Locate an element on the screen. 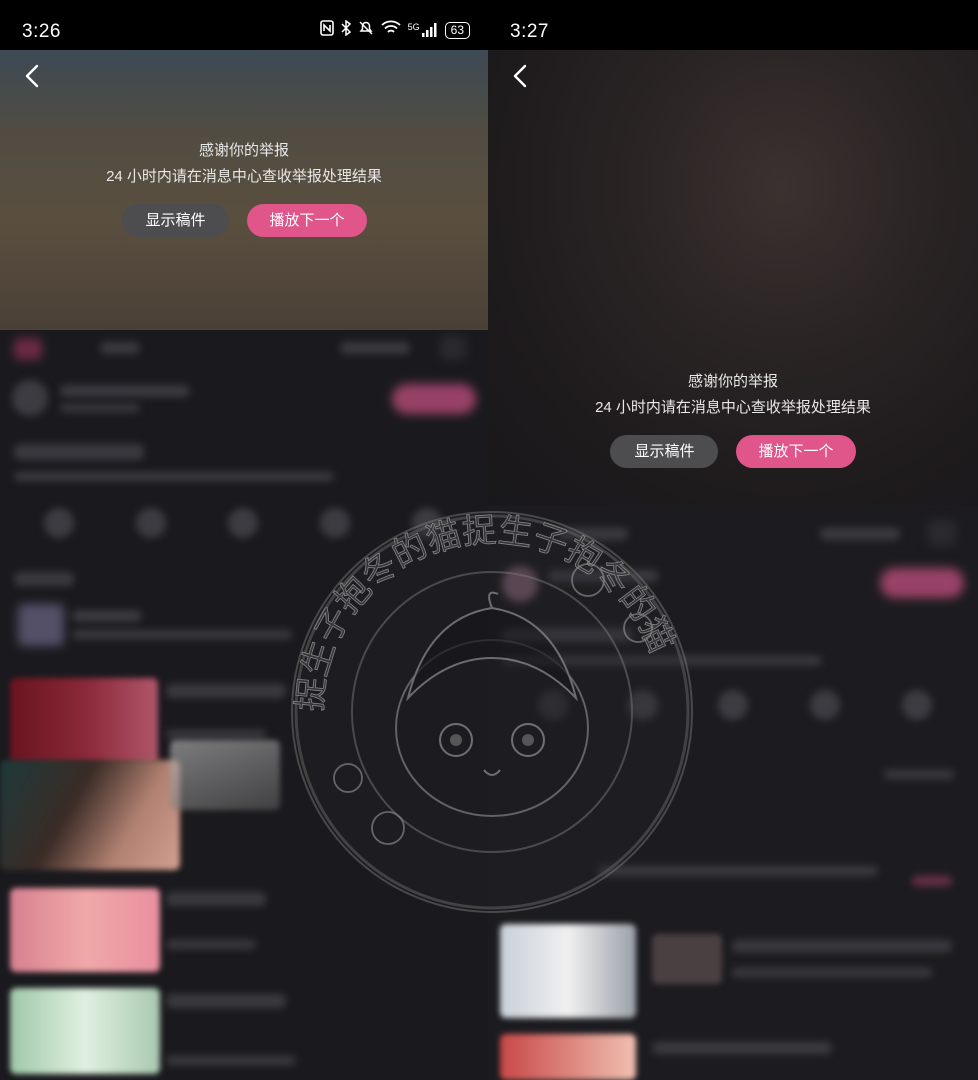  status-time: 3:26 is located at coordinates (41, 31).